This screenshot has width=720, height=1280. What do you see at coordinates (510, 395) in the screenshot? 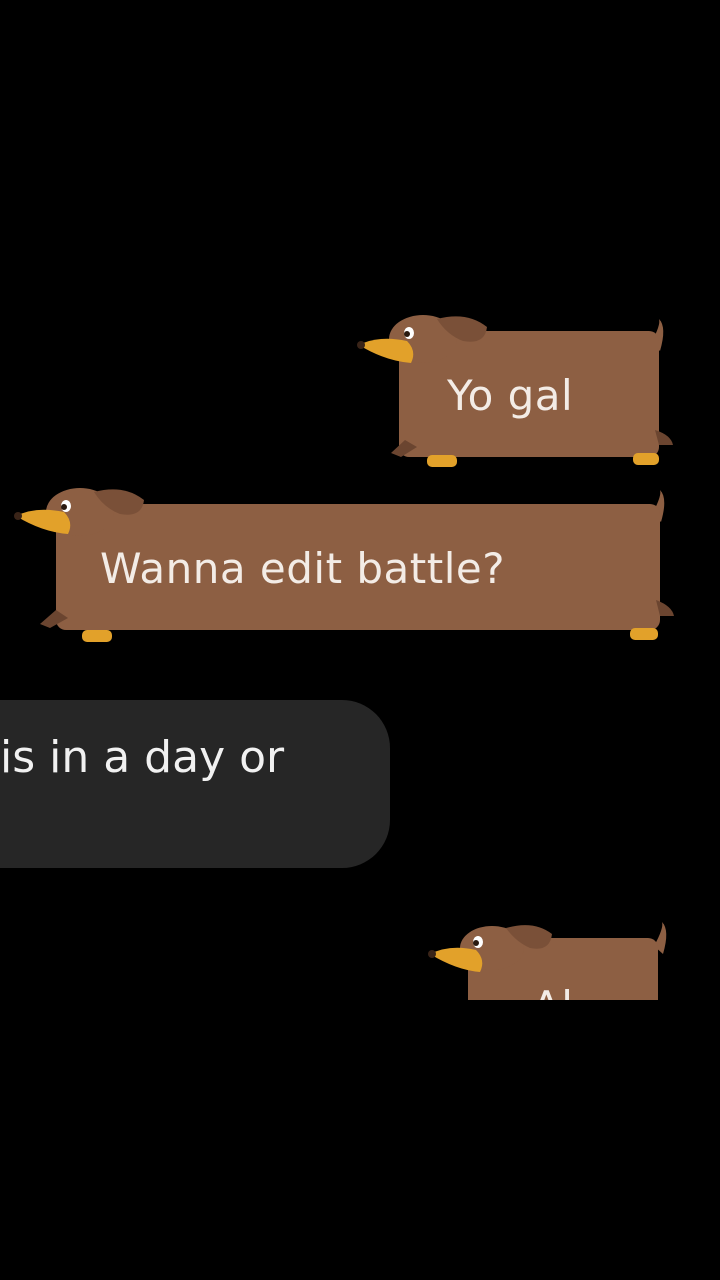
I see `message-text: Yo gal` at bounding box center [510, 395].